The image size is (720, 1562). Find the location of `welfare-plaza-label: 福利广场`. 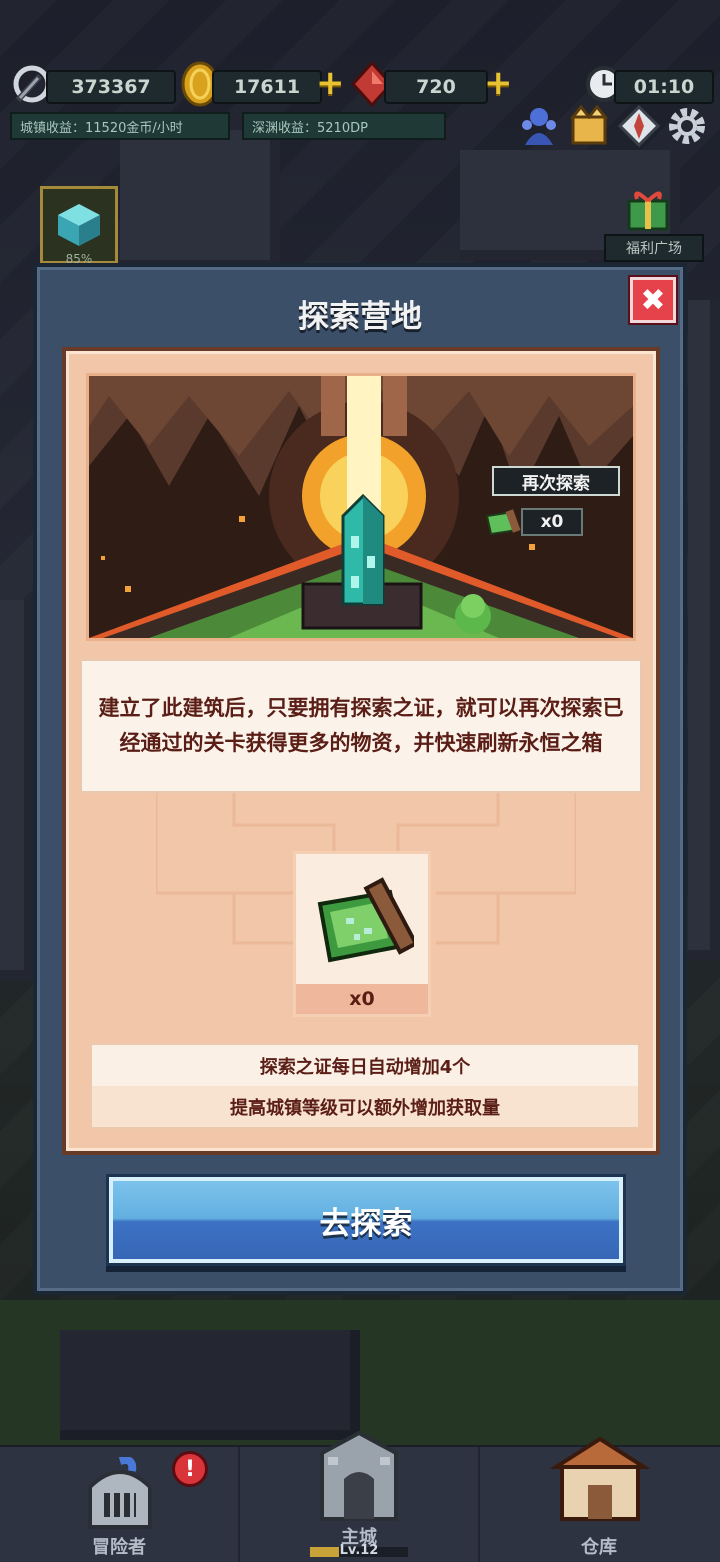

welfare-plaza-label: 福利广场 is located at coordinates (654, 248).